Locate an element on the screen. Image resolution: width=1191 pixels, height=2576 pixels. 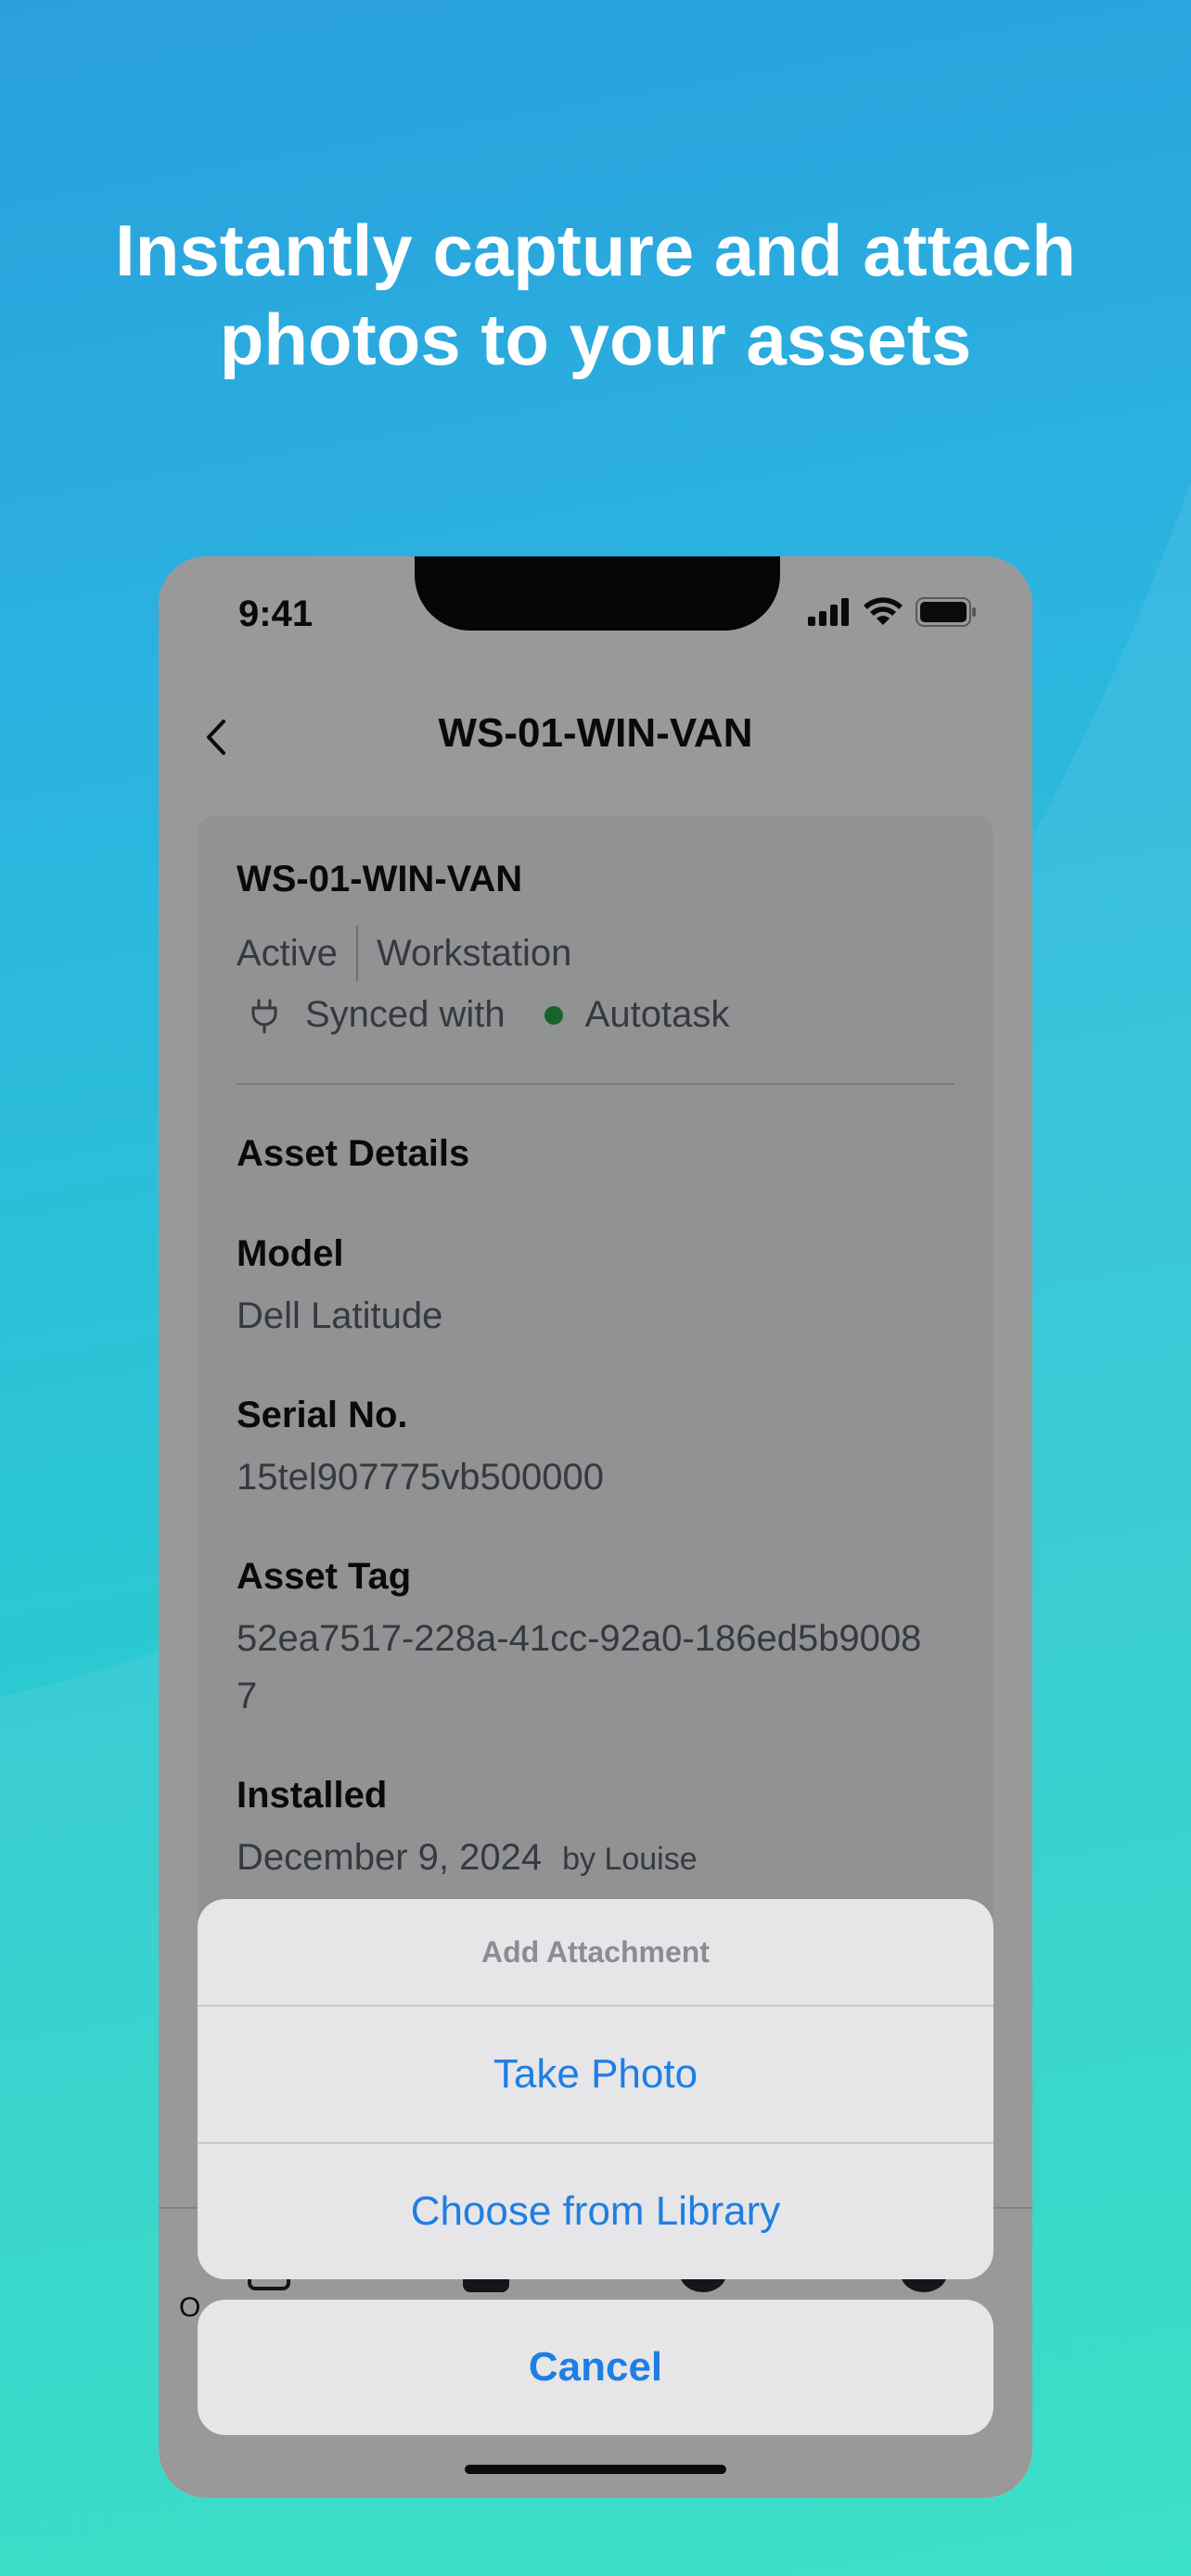
action-sheet-title: Add Attachment is located at coordinates (595, 1952).